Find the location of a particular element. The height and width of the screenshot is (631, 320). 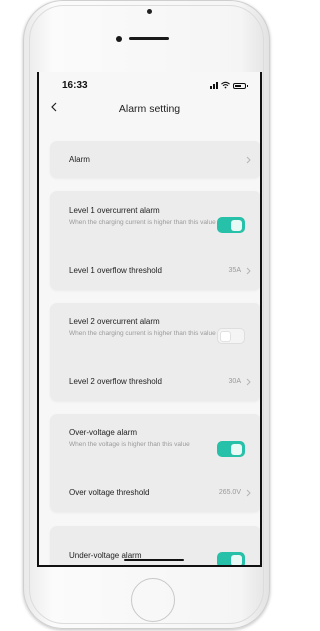

alarm-row: Alarm is located at coordinates (155, 159).